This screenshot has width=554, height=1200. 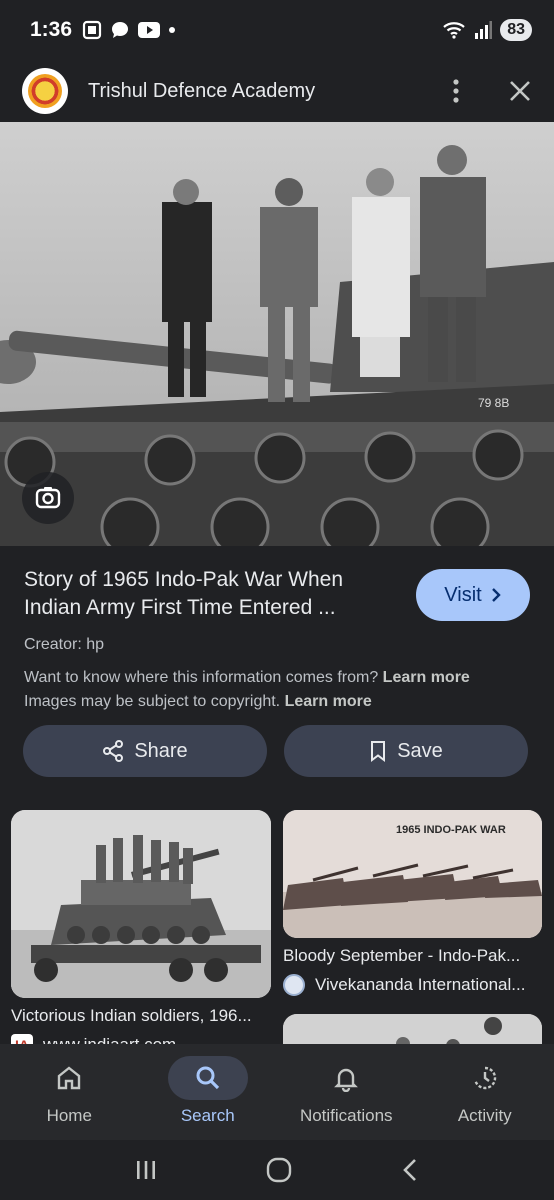 I want to click on dot-icon, so click(x=172, y=30).